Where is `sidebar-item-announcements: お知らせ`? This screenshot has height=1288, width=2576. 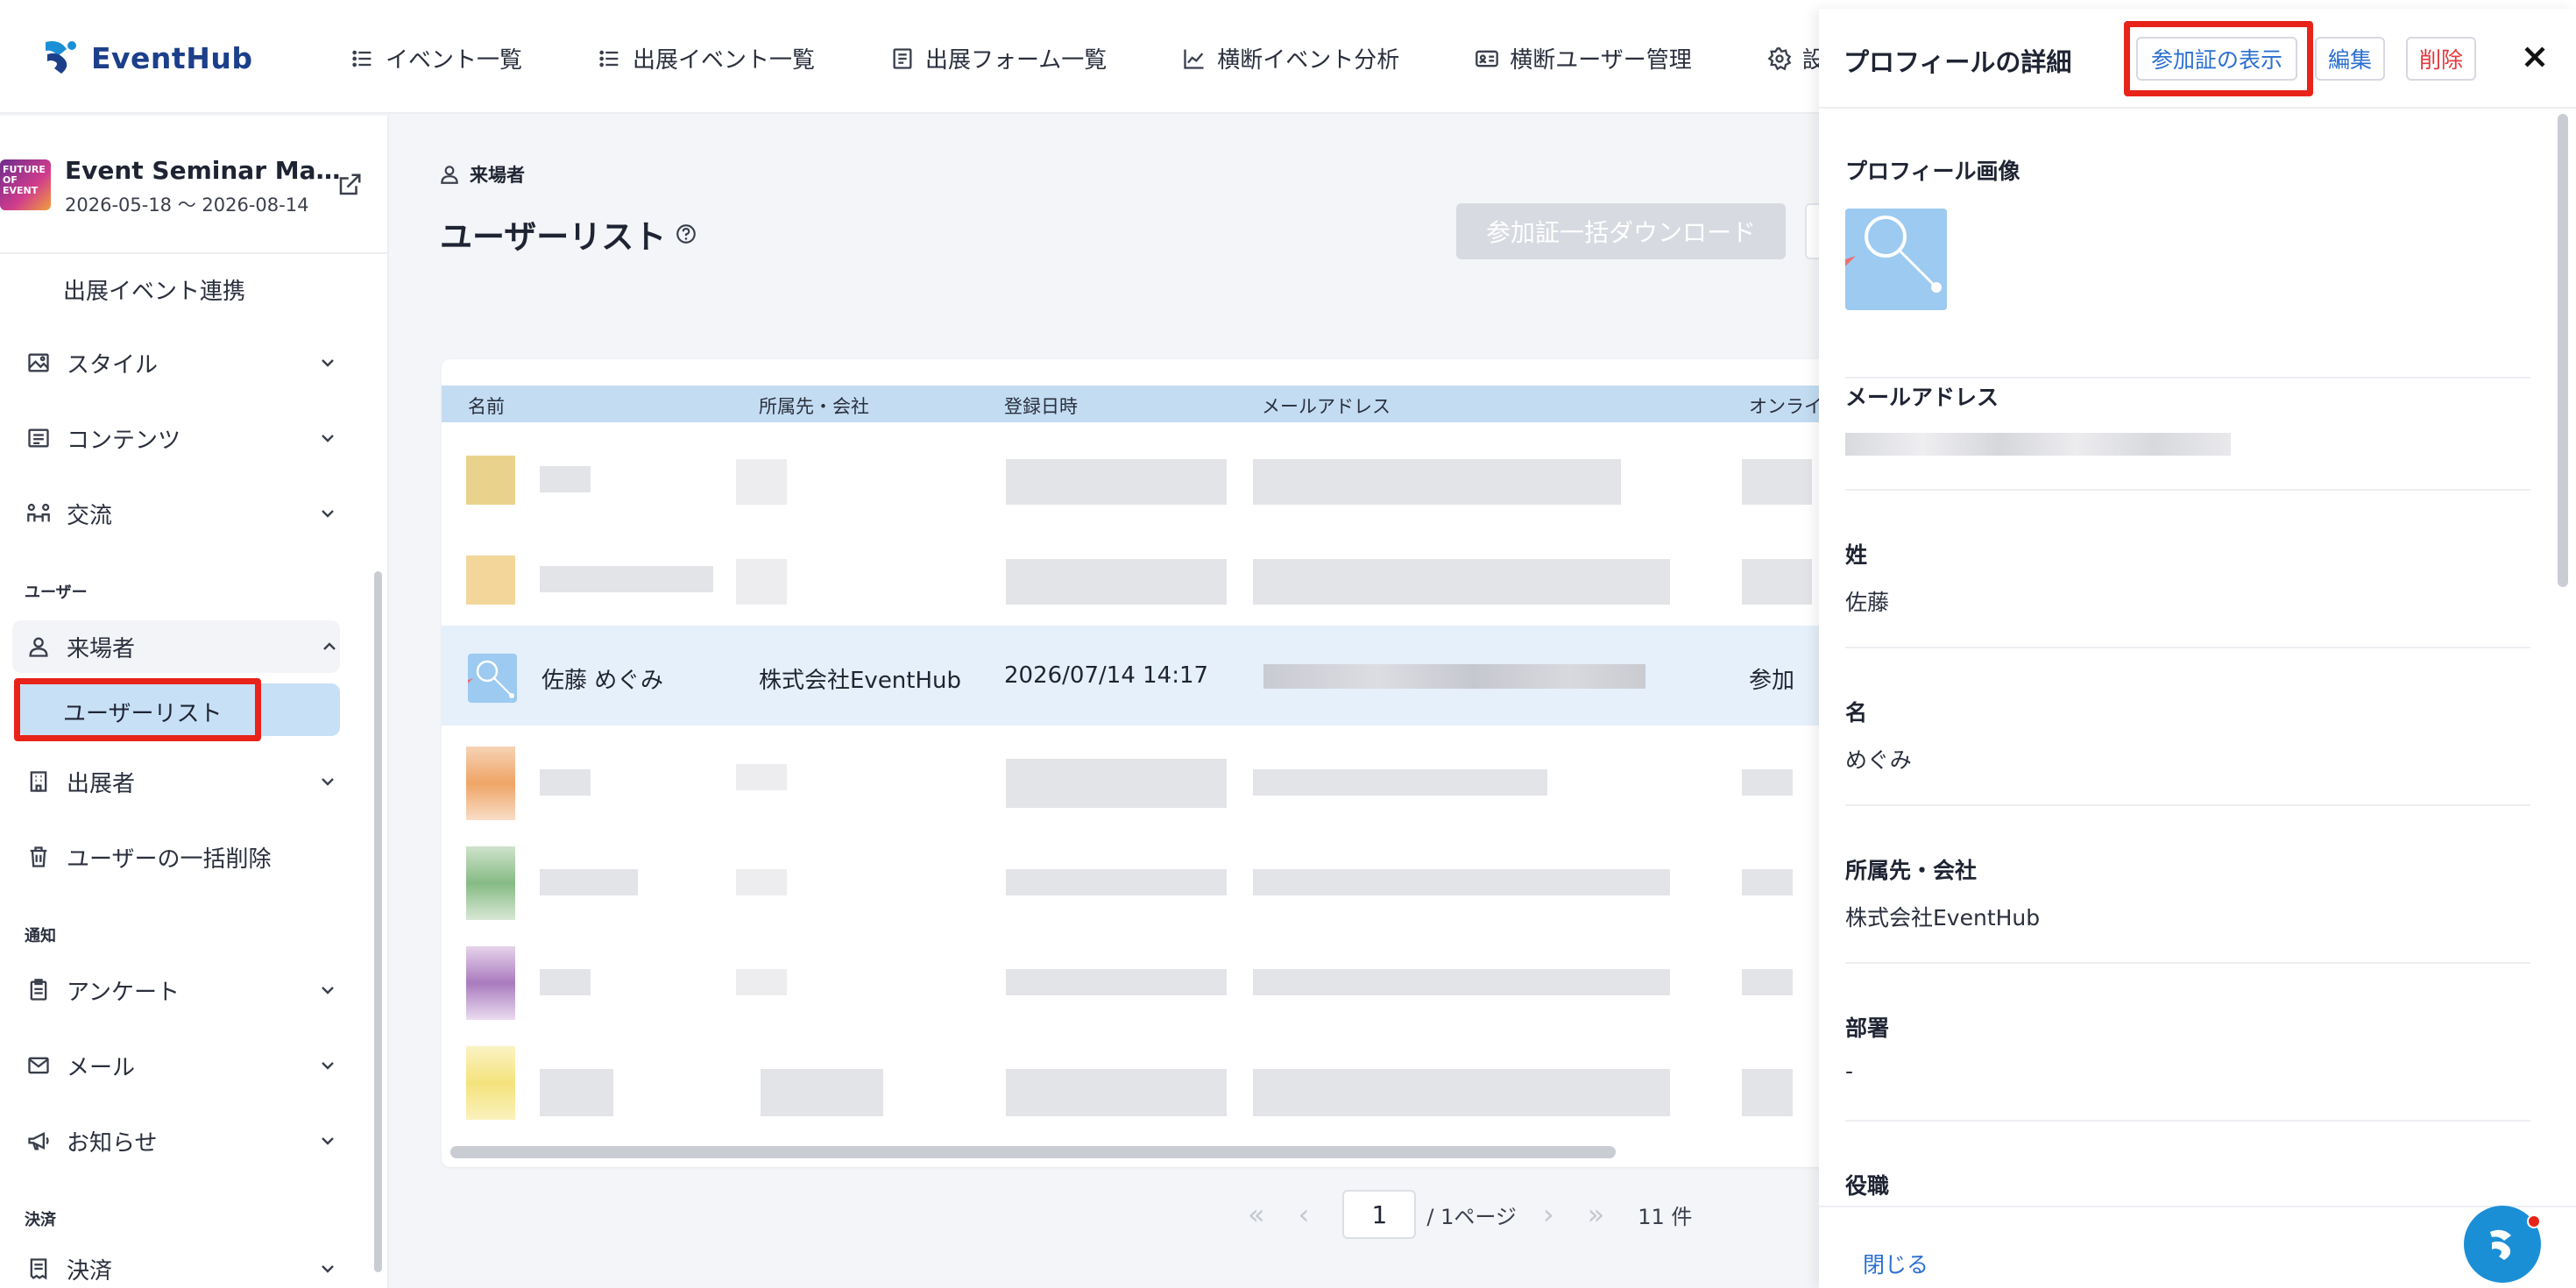
sidebar-item-announcements: お知らせ is located at coordinates (182, 1141).